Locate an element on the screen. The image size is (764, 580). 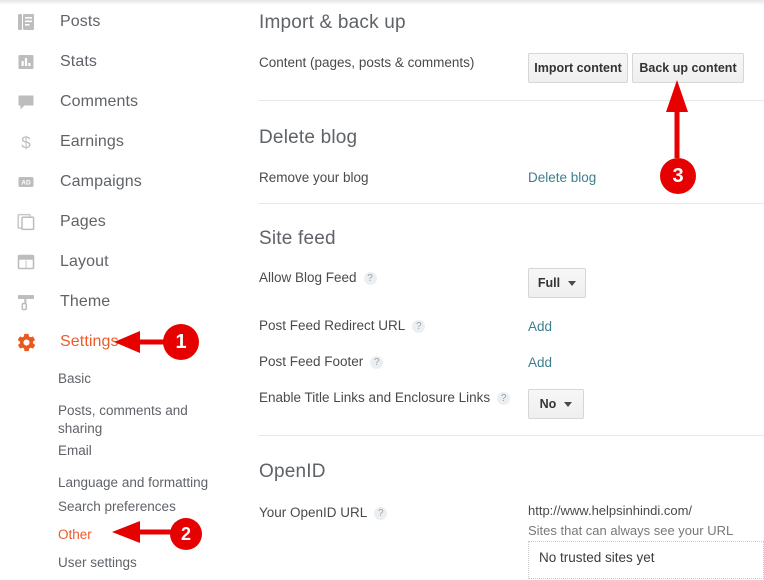
sidebar-subitem-user-settings: User settings is located at coordinates (149, 562).